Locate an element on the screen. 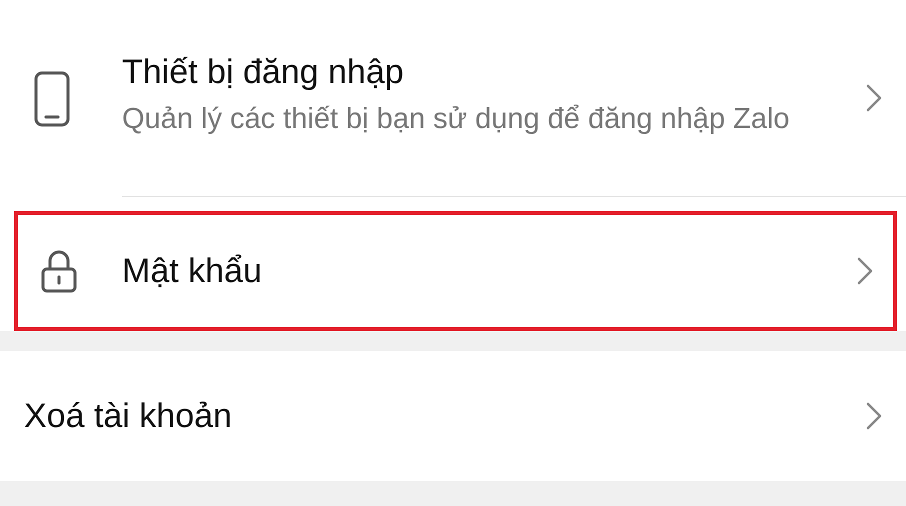 The image size is (906, 506). lock-icon is located at coordinates (59, 271).